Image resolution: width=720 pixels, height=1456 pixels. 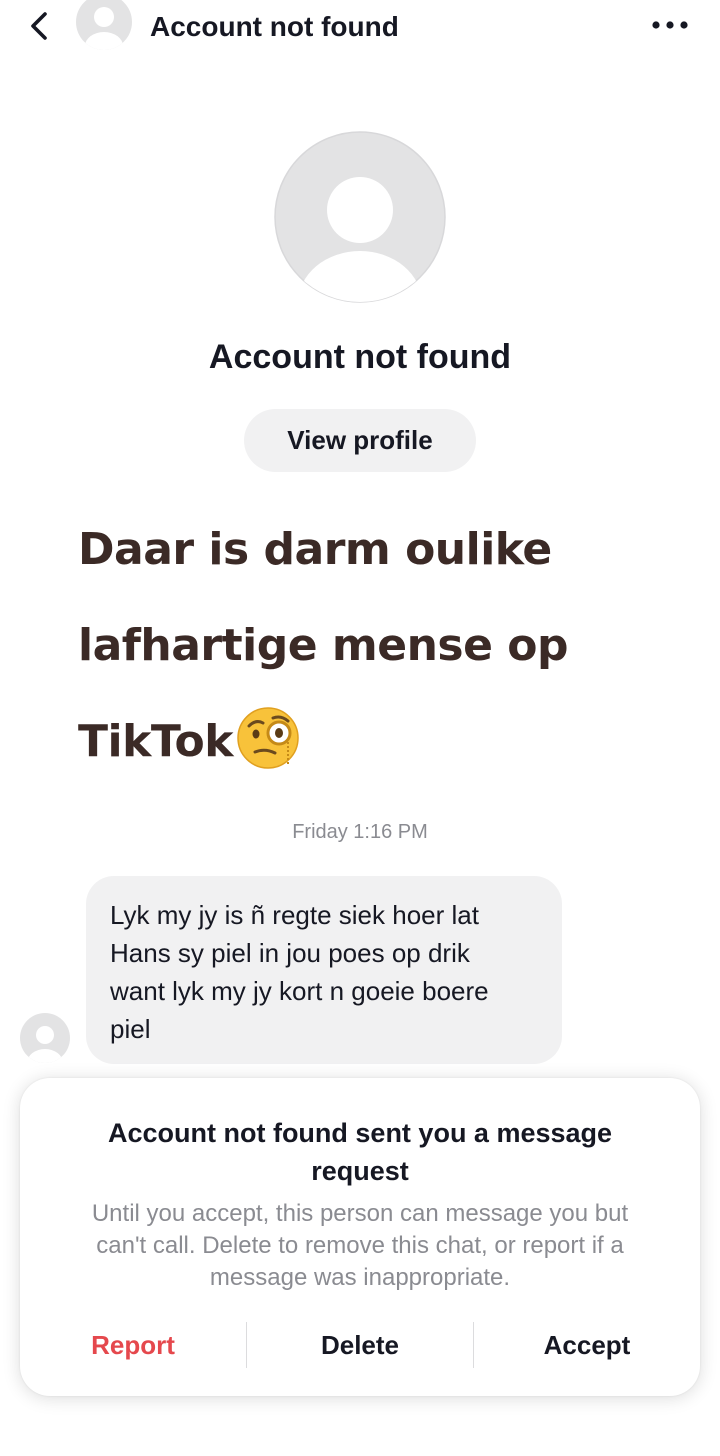 What do you see at coordinates (268, 738) in the screenshot?
I see `face-with-monocle-icon` at bounding box center [268, 738].